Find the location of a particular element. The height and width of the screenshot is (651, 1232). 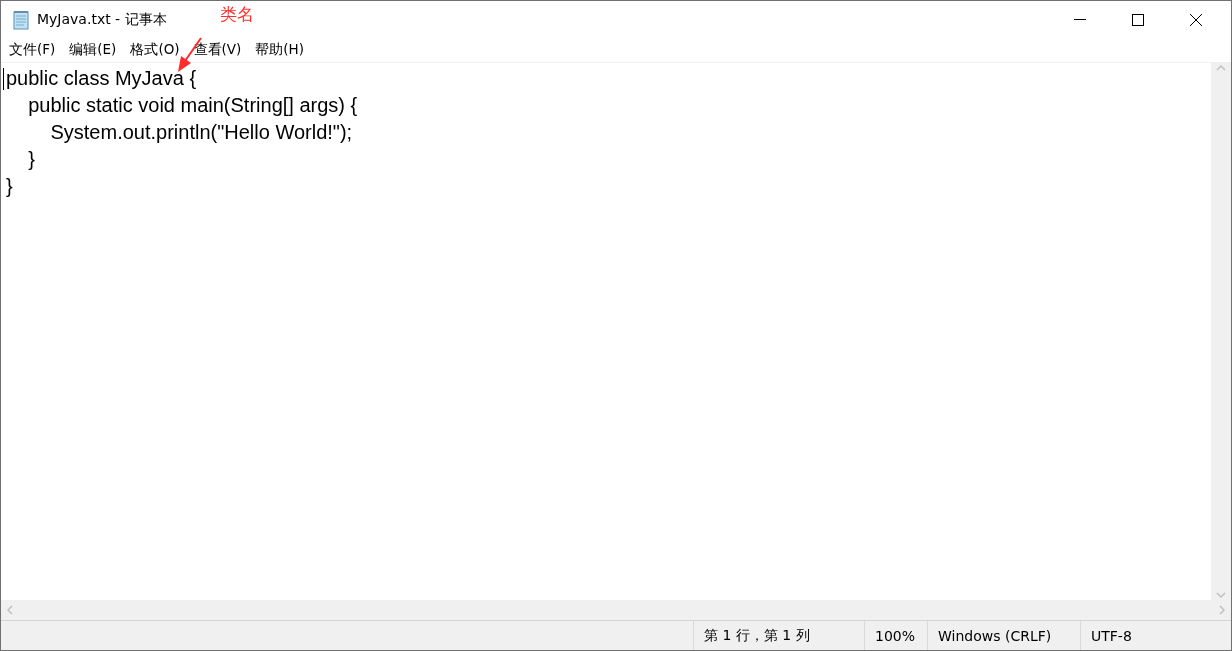

menu-item: 帮助(H) is located at coordinates (280, 50).